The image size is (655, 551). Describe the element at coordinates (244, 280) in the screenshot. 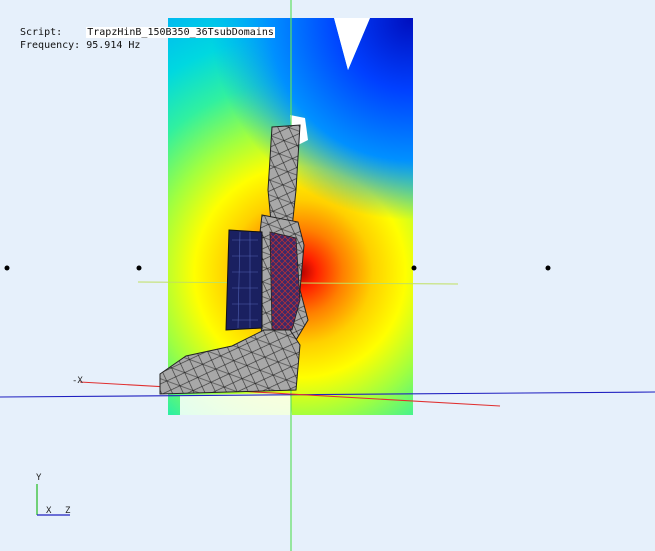

I see `inner-block` at that location.